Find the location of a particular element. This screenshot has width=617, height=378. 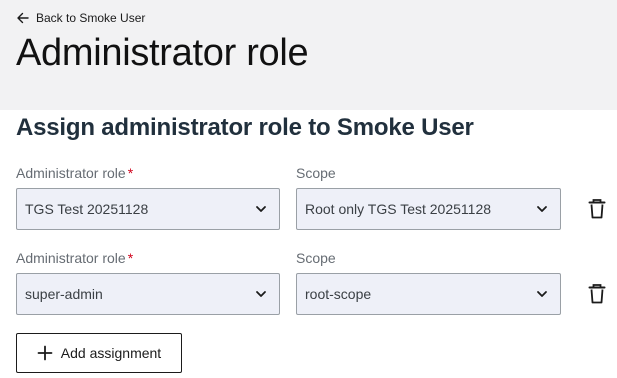

scope-select-value: Root only TGS Test 20251128 is located at coordinates (398, 209).